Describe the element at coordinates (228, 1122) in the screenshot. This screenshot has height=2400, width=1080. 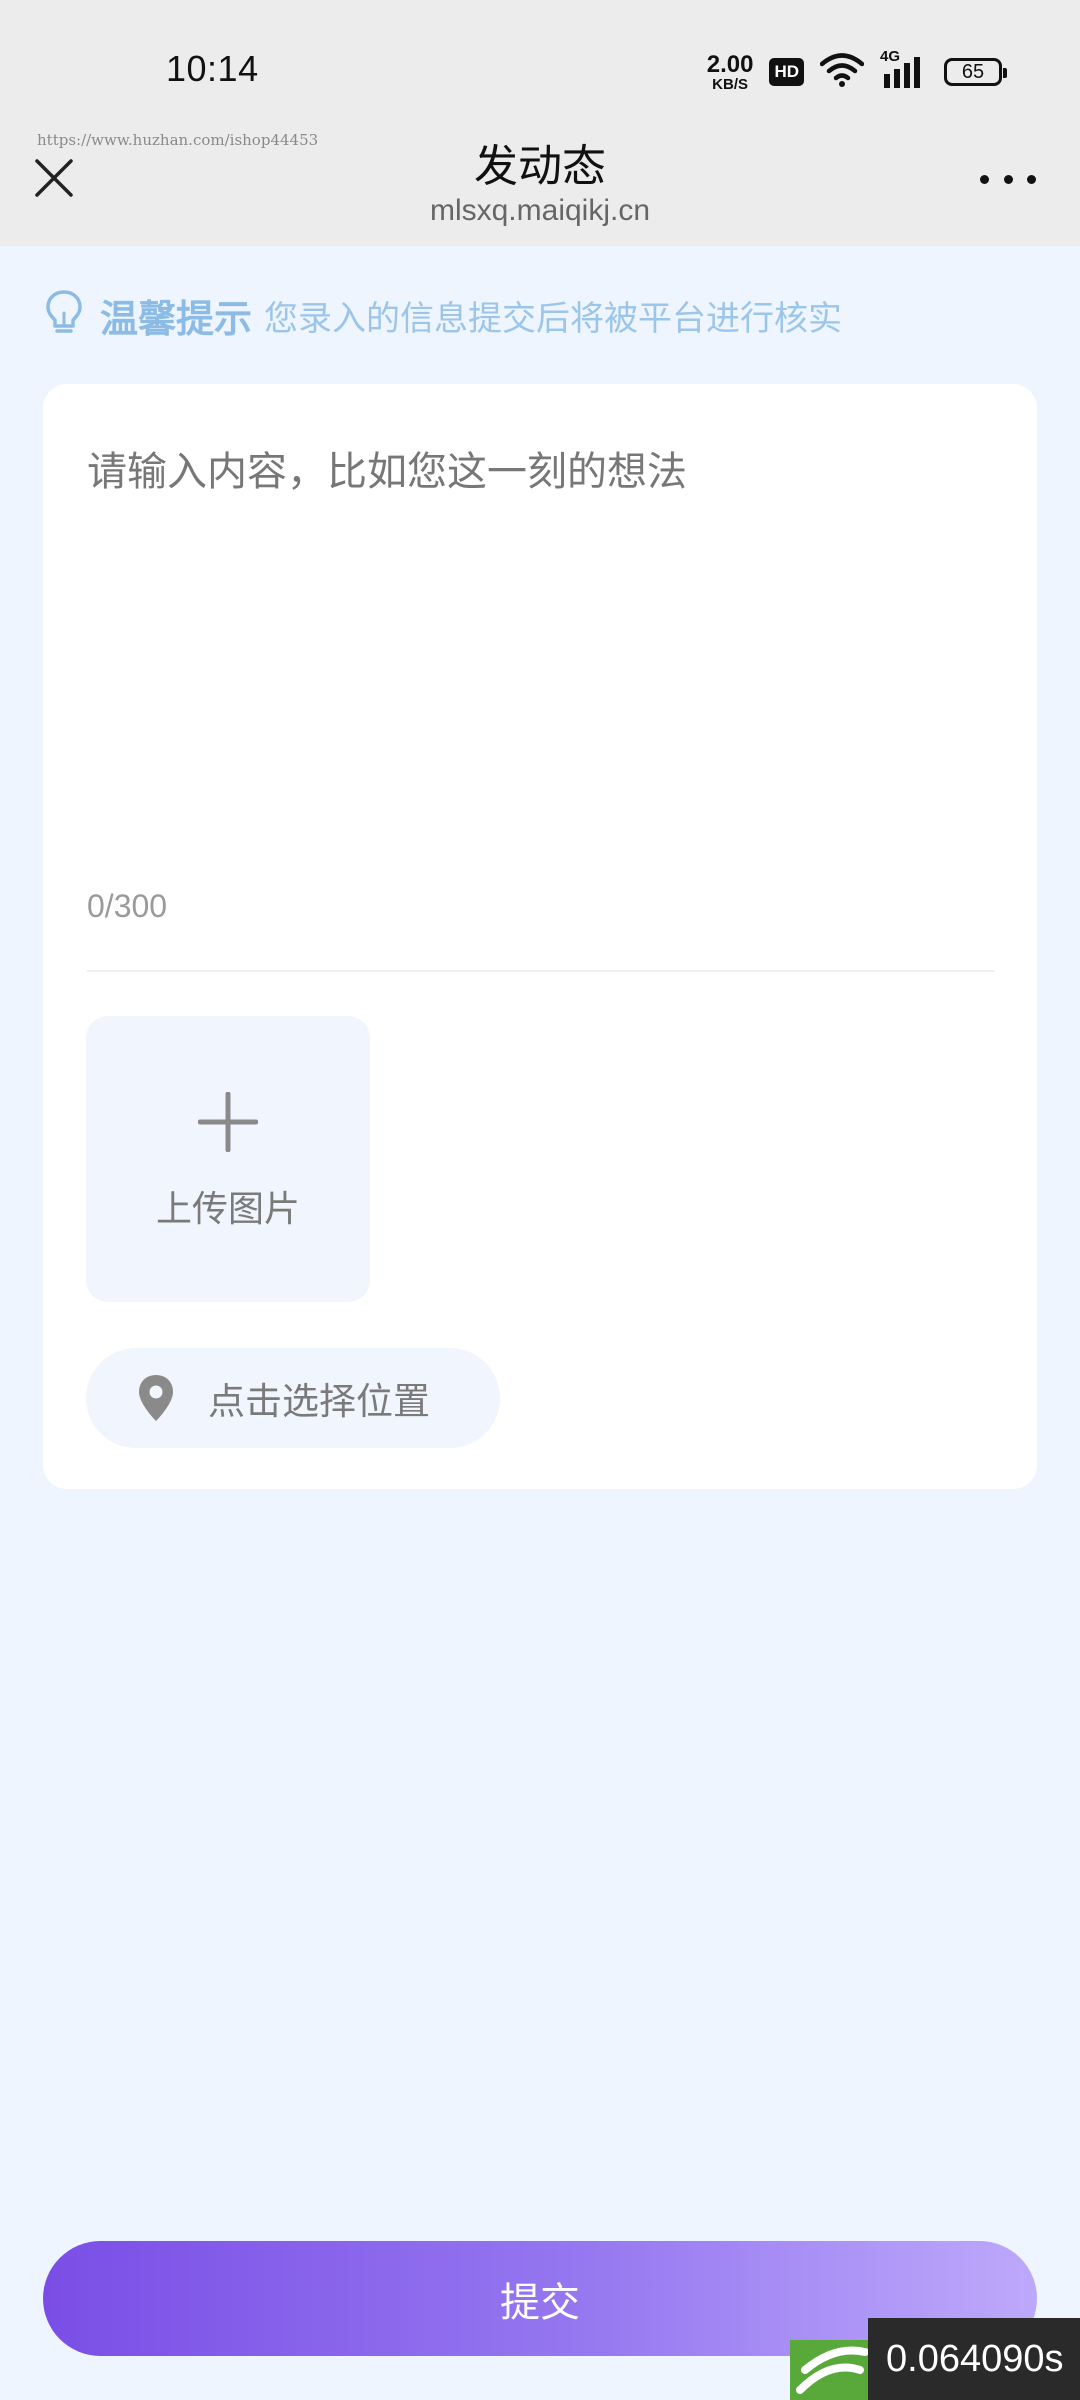
I see `plus-icon` at that location.